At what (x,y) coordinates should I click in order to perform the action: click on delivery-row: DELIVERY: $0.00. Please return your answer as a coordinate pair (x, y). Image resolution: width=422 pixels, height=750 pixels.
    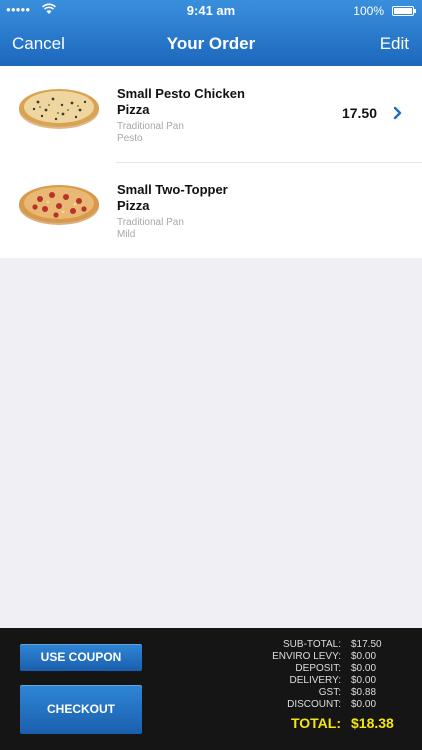
    Looking at the image, I should click on (330, 681).